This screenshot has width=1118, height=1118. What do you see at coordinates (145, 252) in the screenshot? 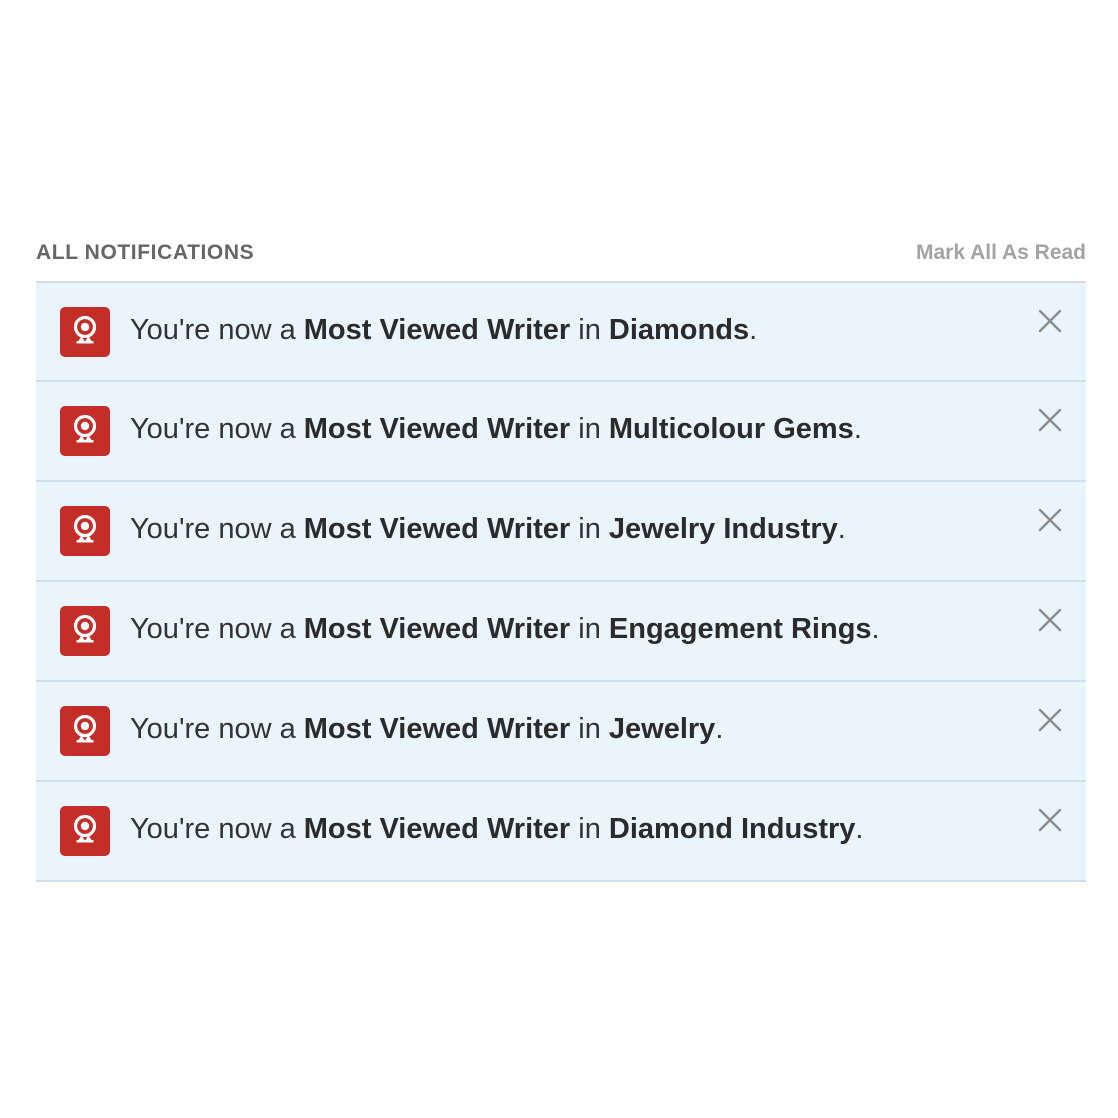
I see `notifications-title: ALL NOTIFICATIONS` at bounding box center [145, 252].